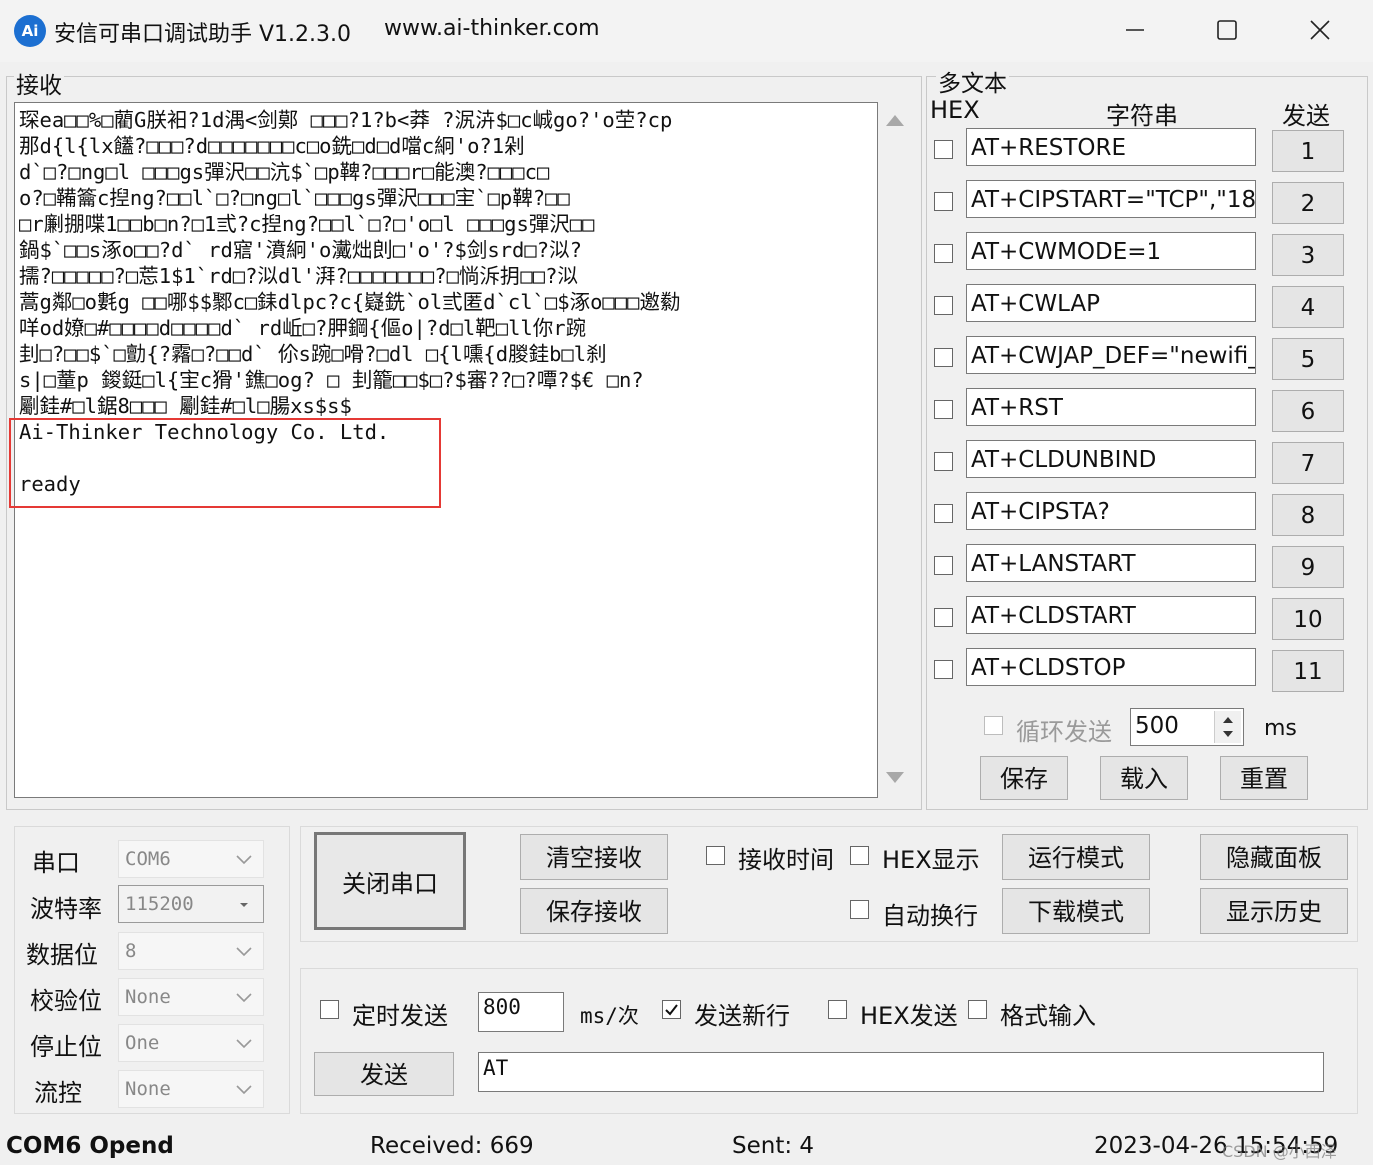  What do you see at coordinates (1111, 355) in the screenshot?
I see `command-input-5: AT+CWJAP_DEF="newifi_` at bounding box center [1111, 355].